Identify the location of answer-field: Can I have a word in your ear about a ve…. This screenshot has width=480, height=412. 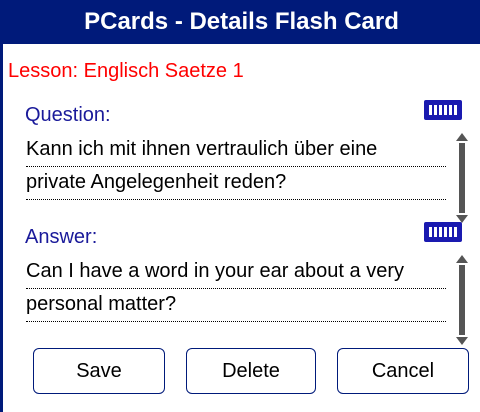
(236, 289).